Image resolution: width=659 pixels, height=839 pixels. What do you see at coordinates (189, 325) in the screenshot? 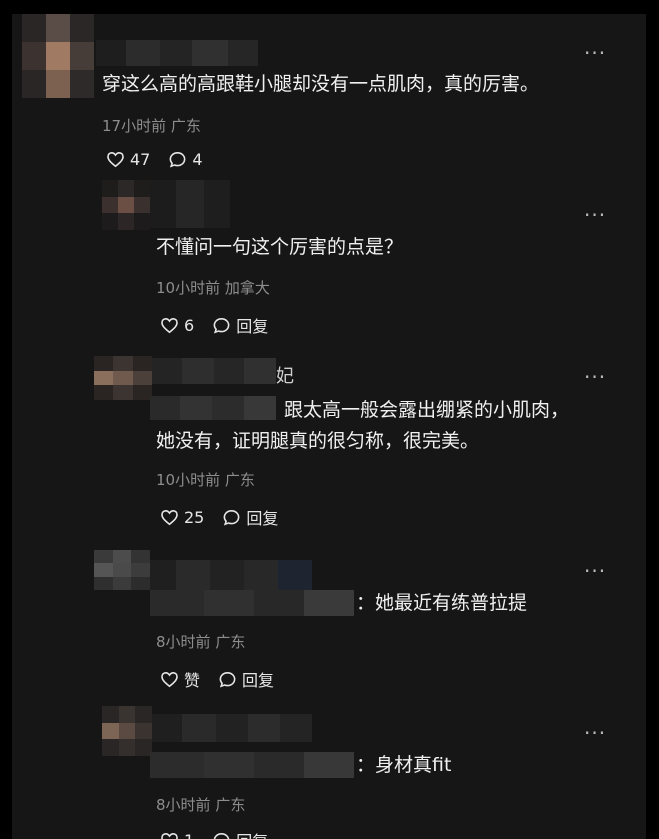
I see `like-count: 6` at bounding box center [189, 325].